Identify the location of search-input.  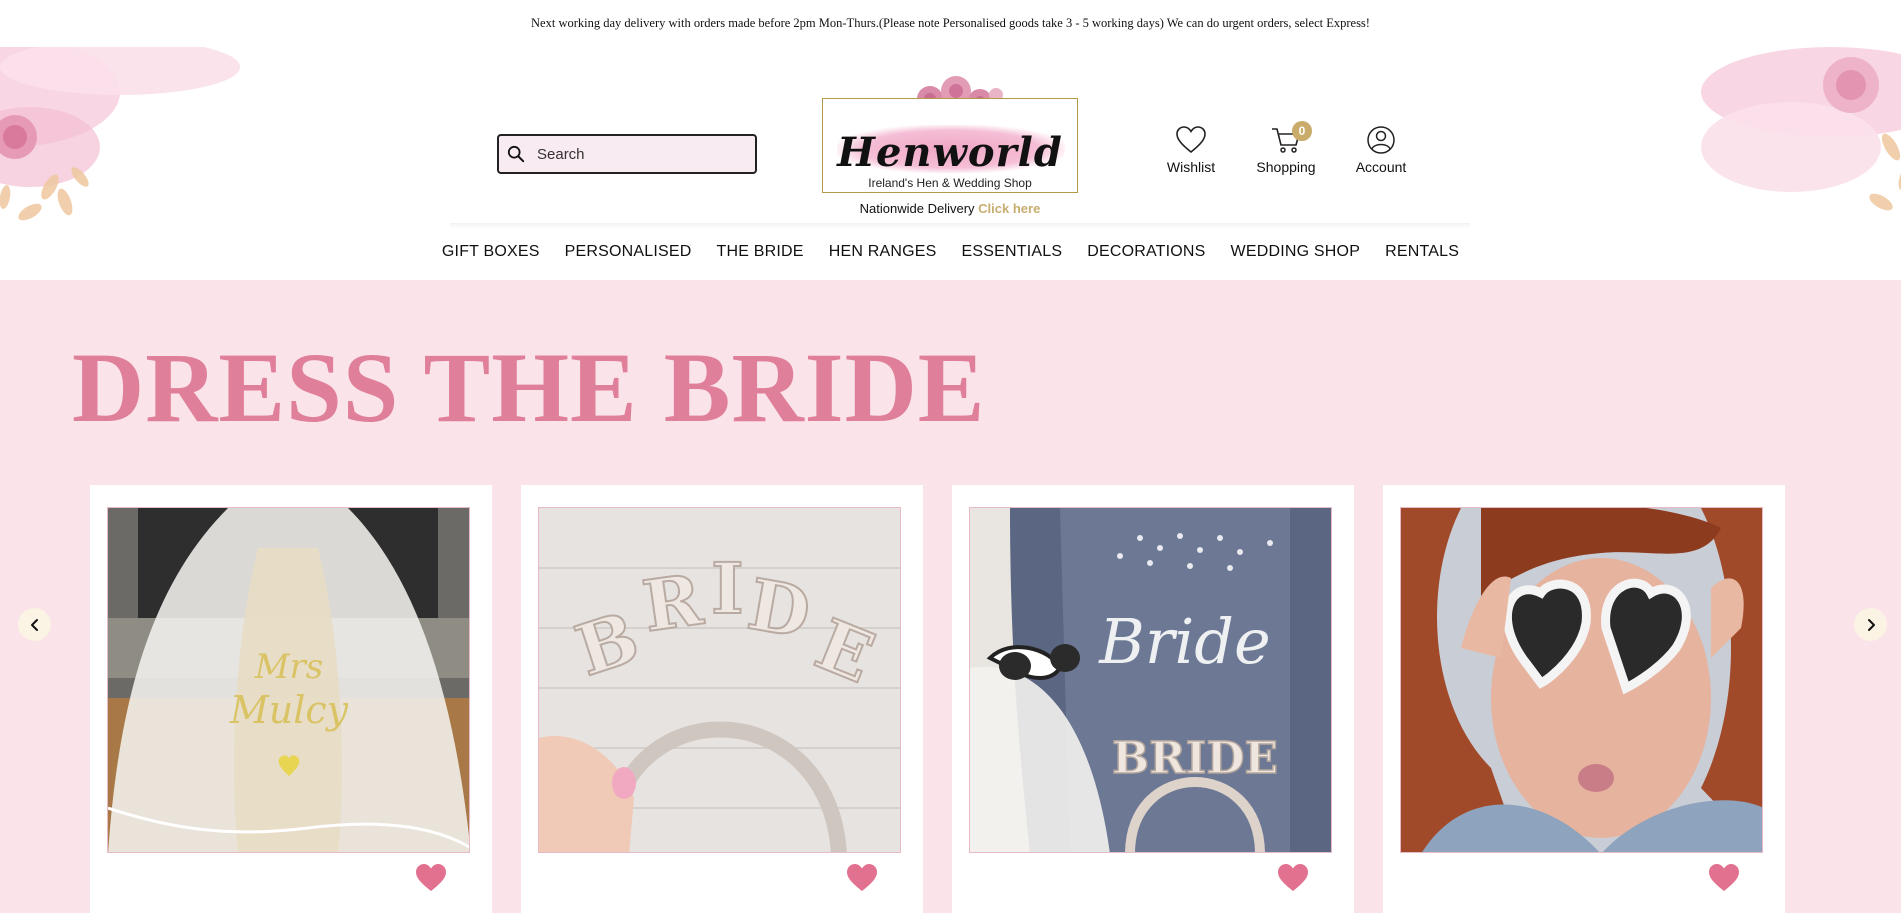
(637, 154).